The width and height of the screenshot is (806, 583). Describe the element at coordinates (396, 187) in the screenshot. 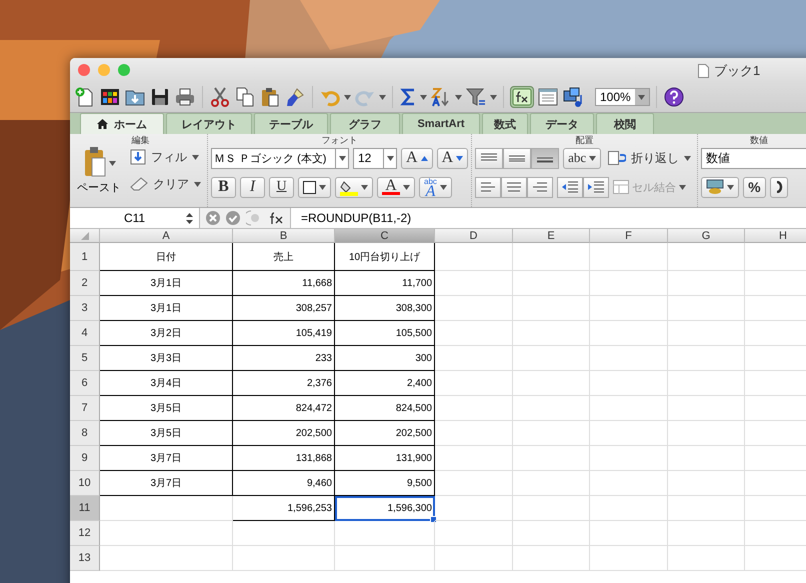

I see `font-color-button: A` at that location.